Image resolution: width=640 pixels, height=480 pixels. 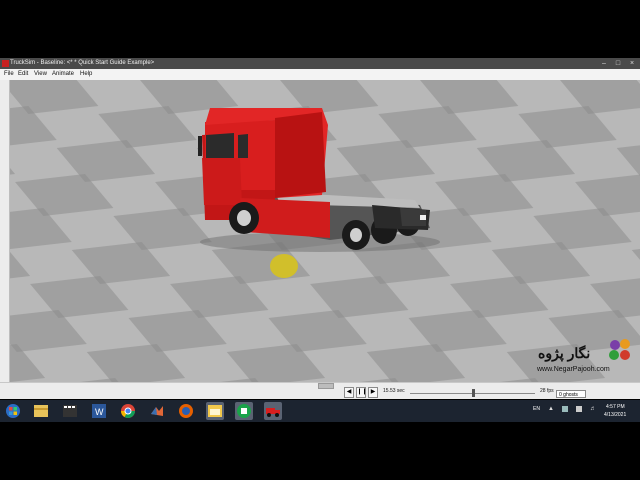 I want to click on language-indicator: EN, so click(x=536, y=409).